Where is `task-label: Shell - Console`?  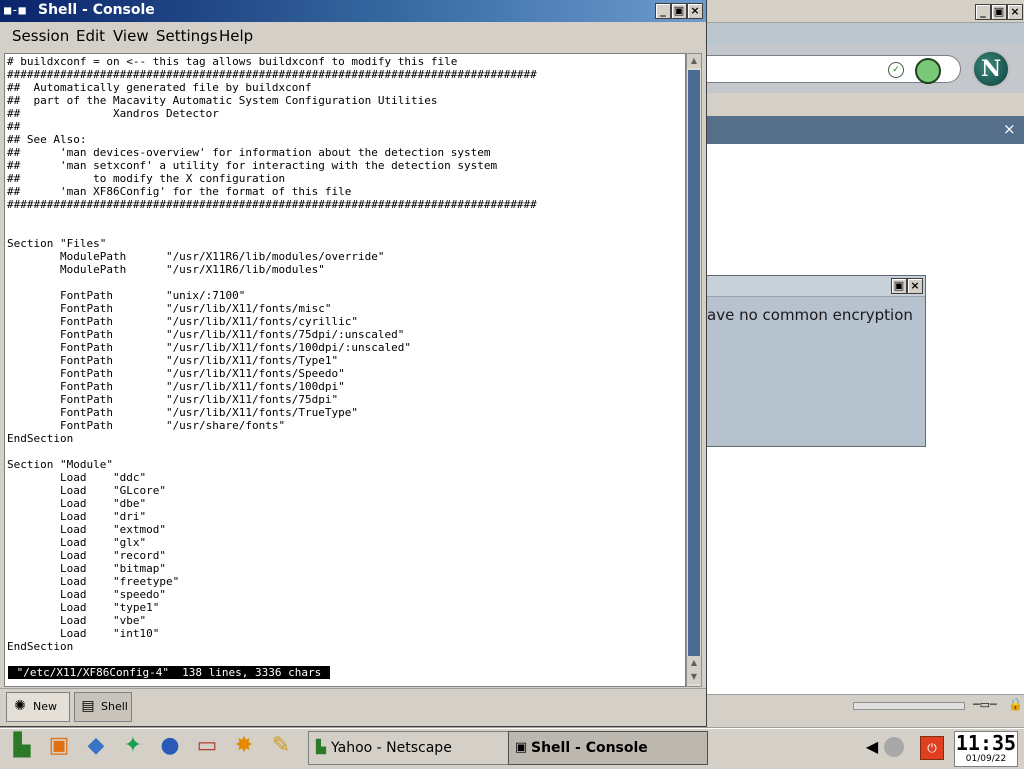 task-label: Shell - Console is located at coordinates (589, 748).